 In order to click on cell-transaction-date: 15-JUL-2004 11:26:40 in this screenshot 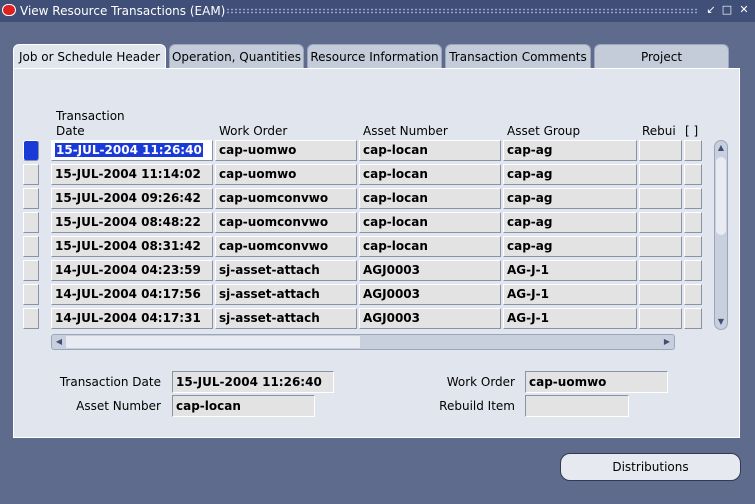, I will do `click(132, 150)`.